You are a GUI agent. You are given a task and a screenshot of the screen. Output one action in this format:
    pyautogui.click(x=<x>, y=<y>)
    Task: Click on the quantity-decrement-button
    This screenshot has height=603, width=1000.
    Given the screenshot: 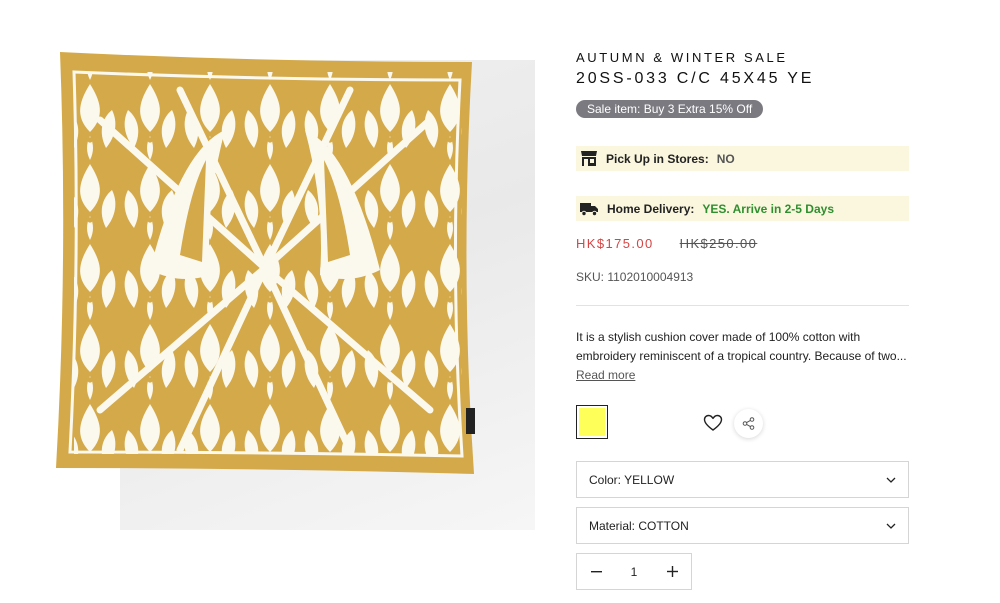 What is the action you would take?
    pyautogui.click(x=596, y=571)
    